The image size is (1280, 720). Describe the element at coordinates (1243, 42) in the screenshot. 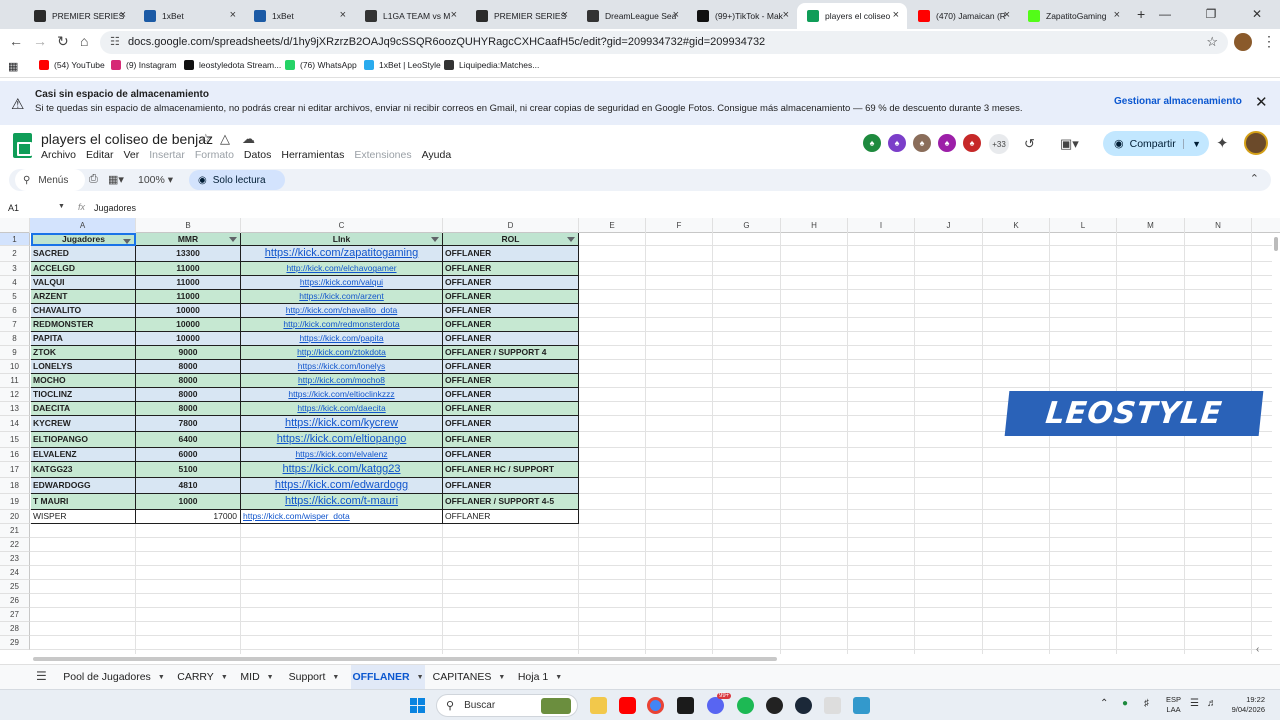

I see `profile-avatar` at that location.